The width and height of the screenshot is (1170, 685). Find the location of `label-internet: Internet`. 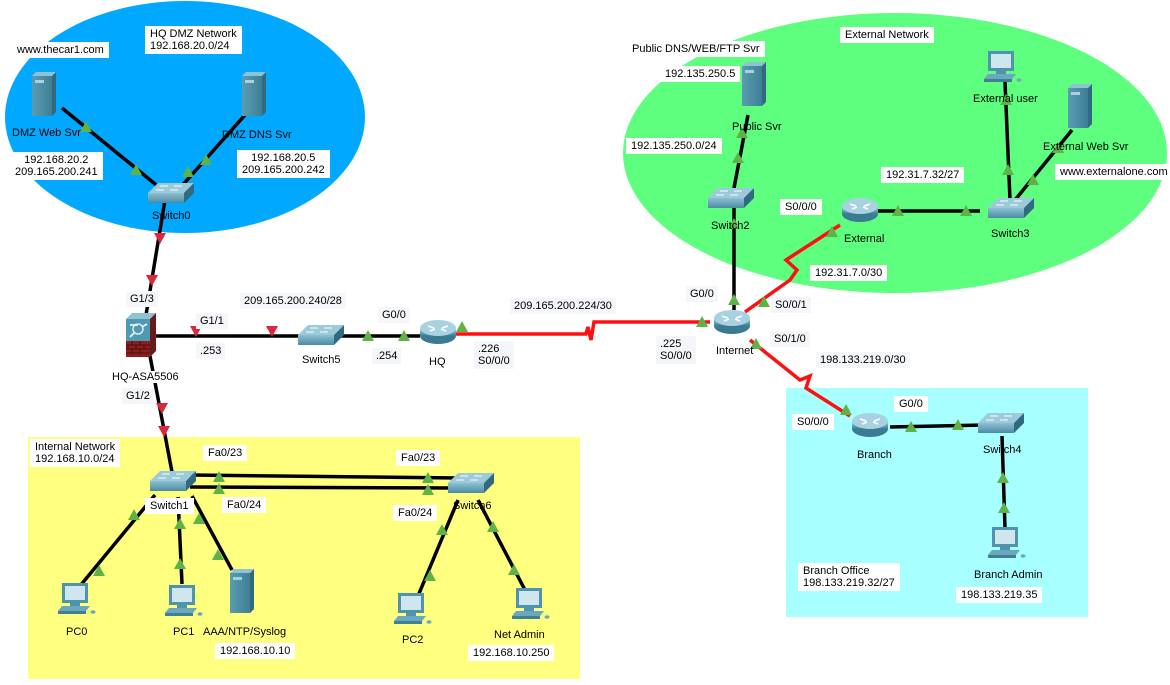

label-internet: Internet is located at coordinates (735, 351).